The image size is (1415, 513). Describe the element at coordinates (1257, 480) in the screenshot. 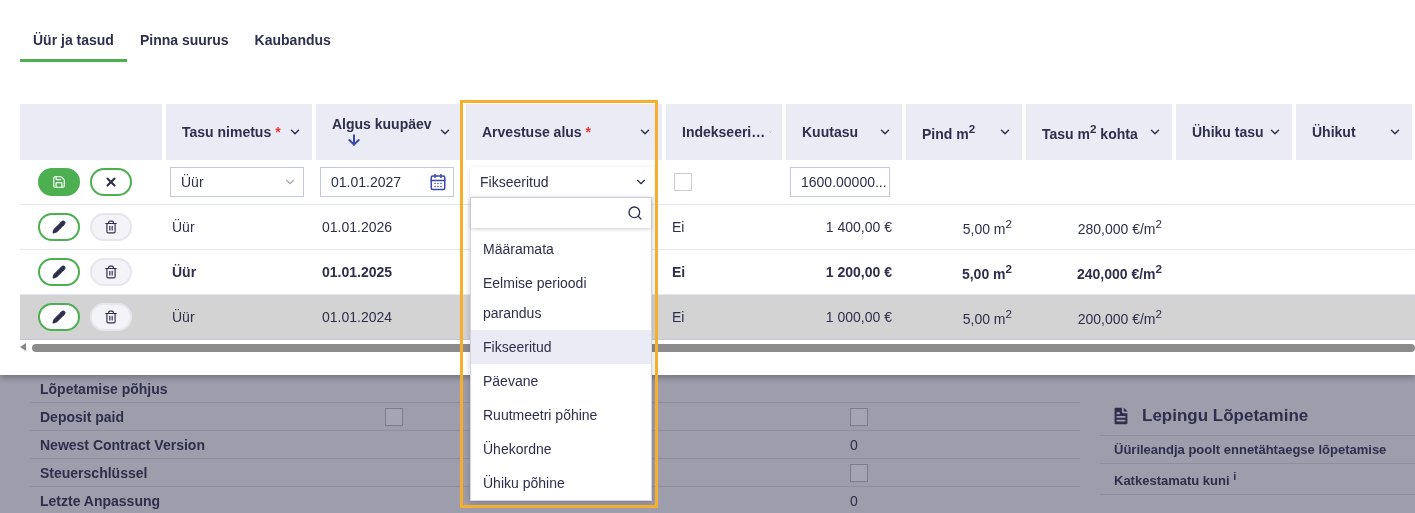

I see `field-label: Katkestamatu kuni $^{i}$` at that location.